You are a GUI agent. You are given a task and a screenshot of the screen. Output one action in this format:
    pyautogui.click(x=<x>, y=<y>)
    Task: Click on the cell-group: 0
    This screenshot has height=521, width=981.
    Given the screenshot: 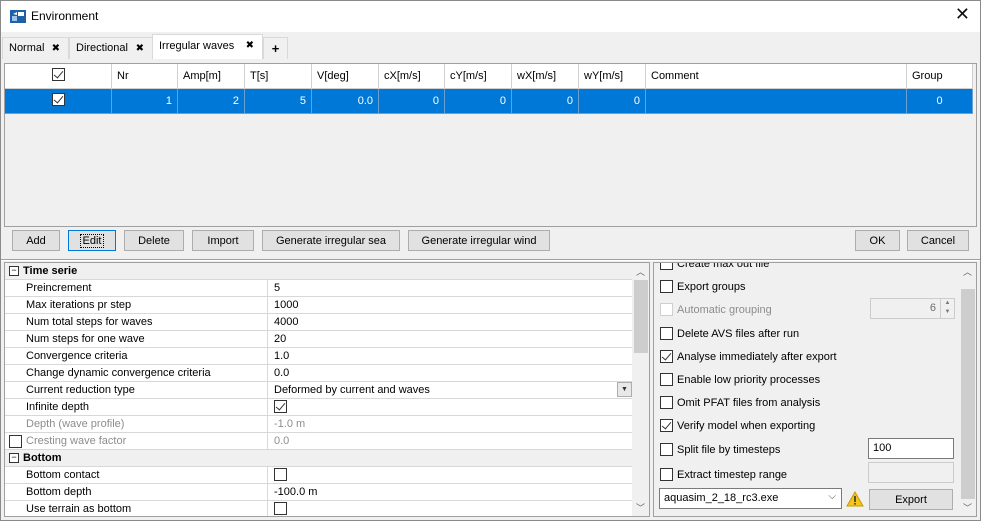 What is the action you would take?
    pyautogui.click(x=940, y=101)
    